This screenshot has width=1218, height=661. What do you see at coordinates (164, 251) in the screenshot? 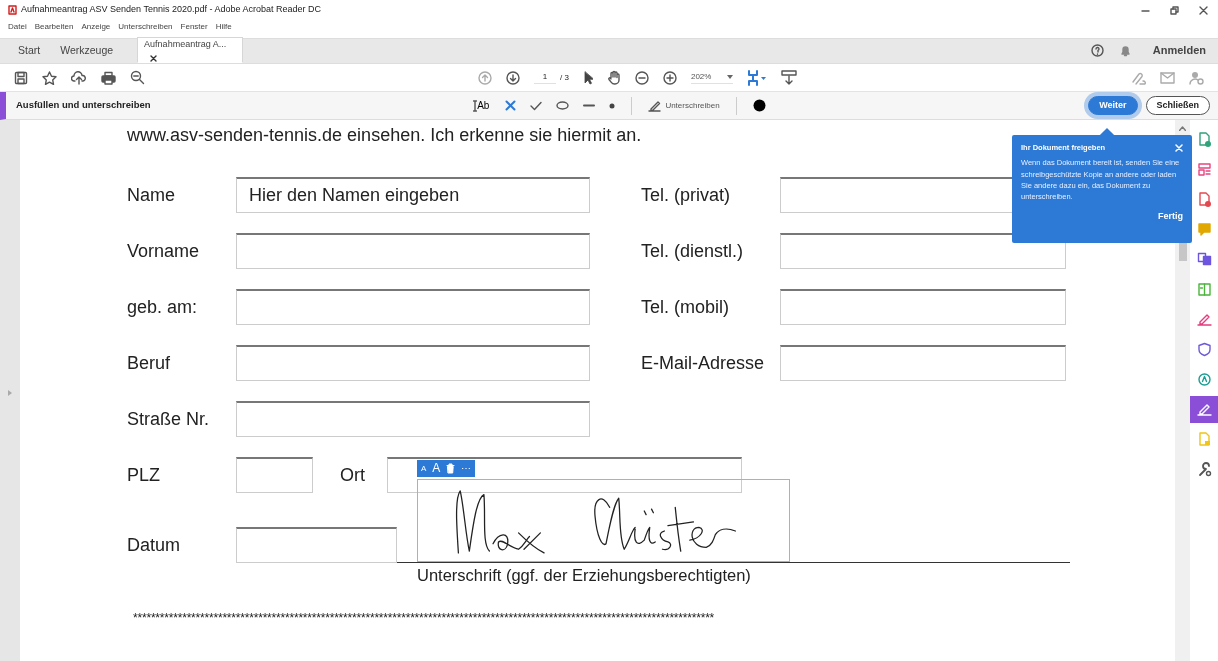
I see `field-label: Vorname` at bounding box center [164, 251].